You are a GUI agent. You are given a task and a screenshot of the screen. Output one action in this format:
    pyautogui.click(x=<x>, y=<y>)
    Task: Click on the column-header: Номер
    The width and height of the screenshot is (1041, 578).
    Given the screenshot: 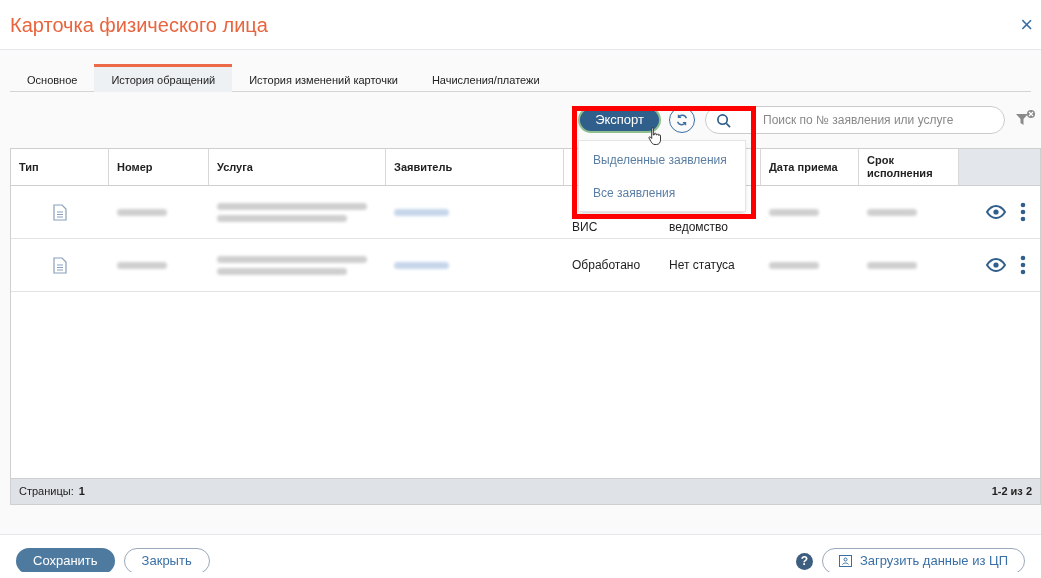 What is the action you would take?
    pyautogui.click(x=135, y=167)
    